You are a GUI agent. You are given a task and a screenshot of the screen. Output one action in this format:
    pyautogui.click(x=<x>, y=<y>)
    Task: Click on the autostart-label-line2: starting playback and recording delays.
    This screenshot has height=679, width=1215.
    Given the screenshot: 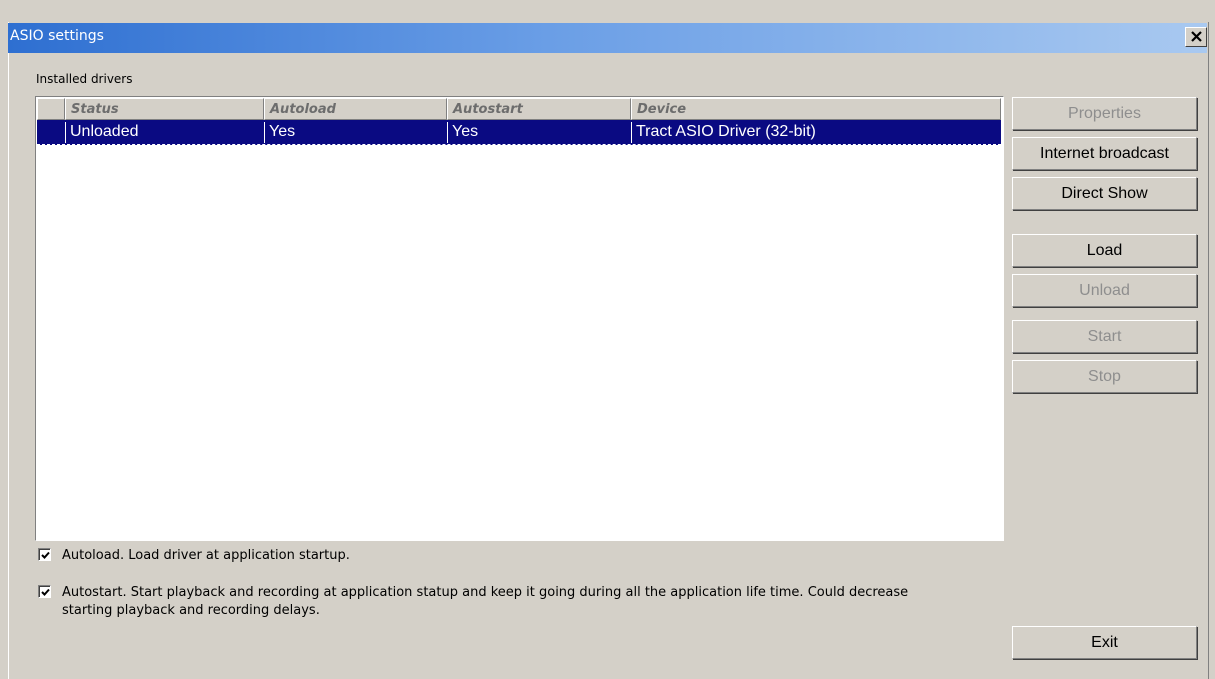 What is the action you would take?
    pyautogui.click(x=191, y=610)
    